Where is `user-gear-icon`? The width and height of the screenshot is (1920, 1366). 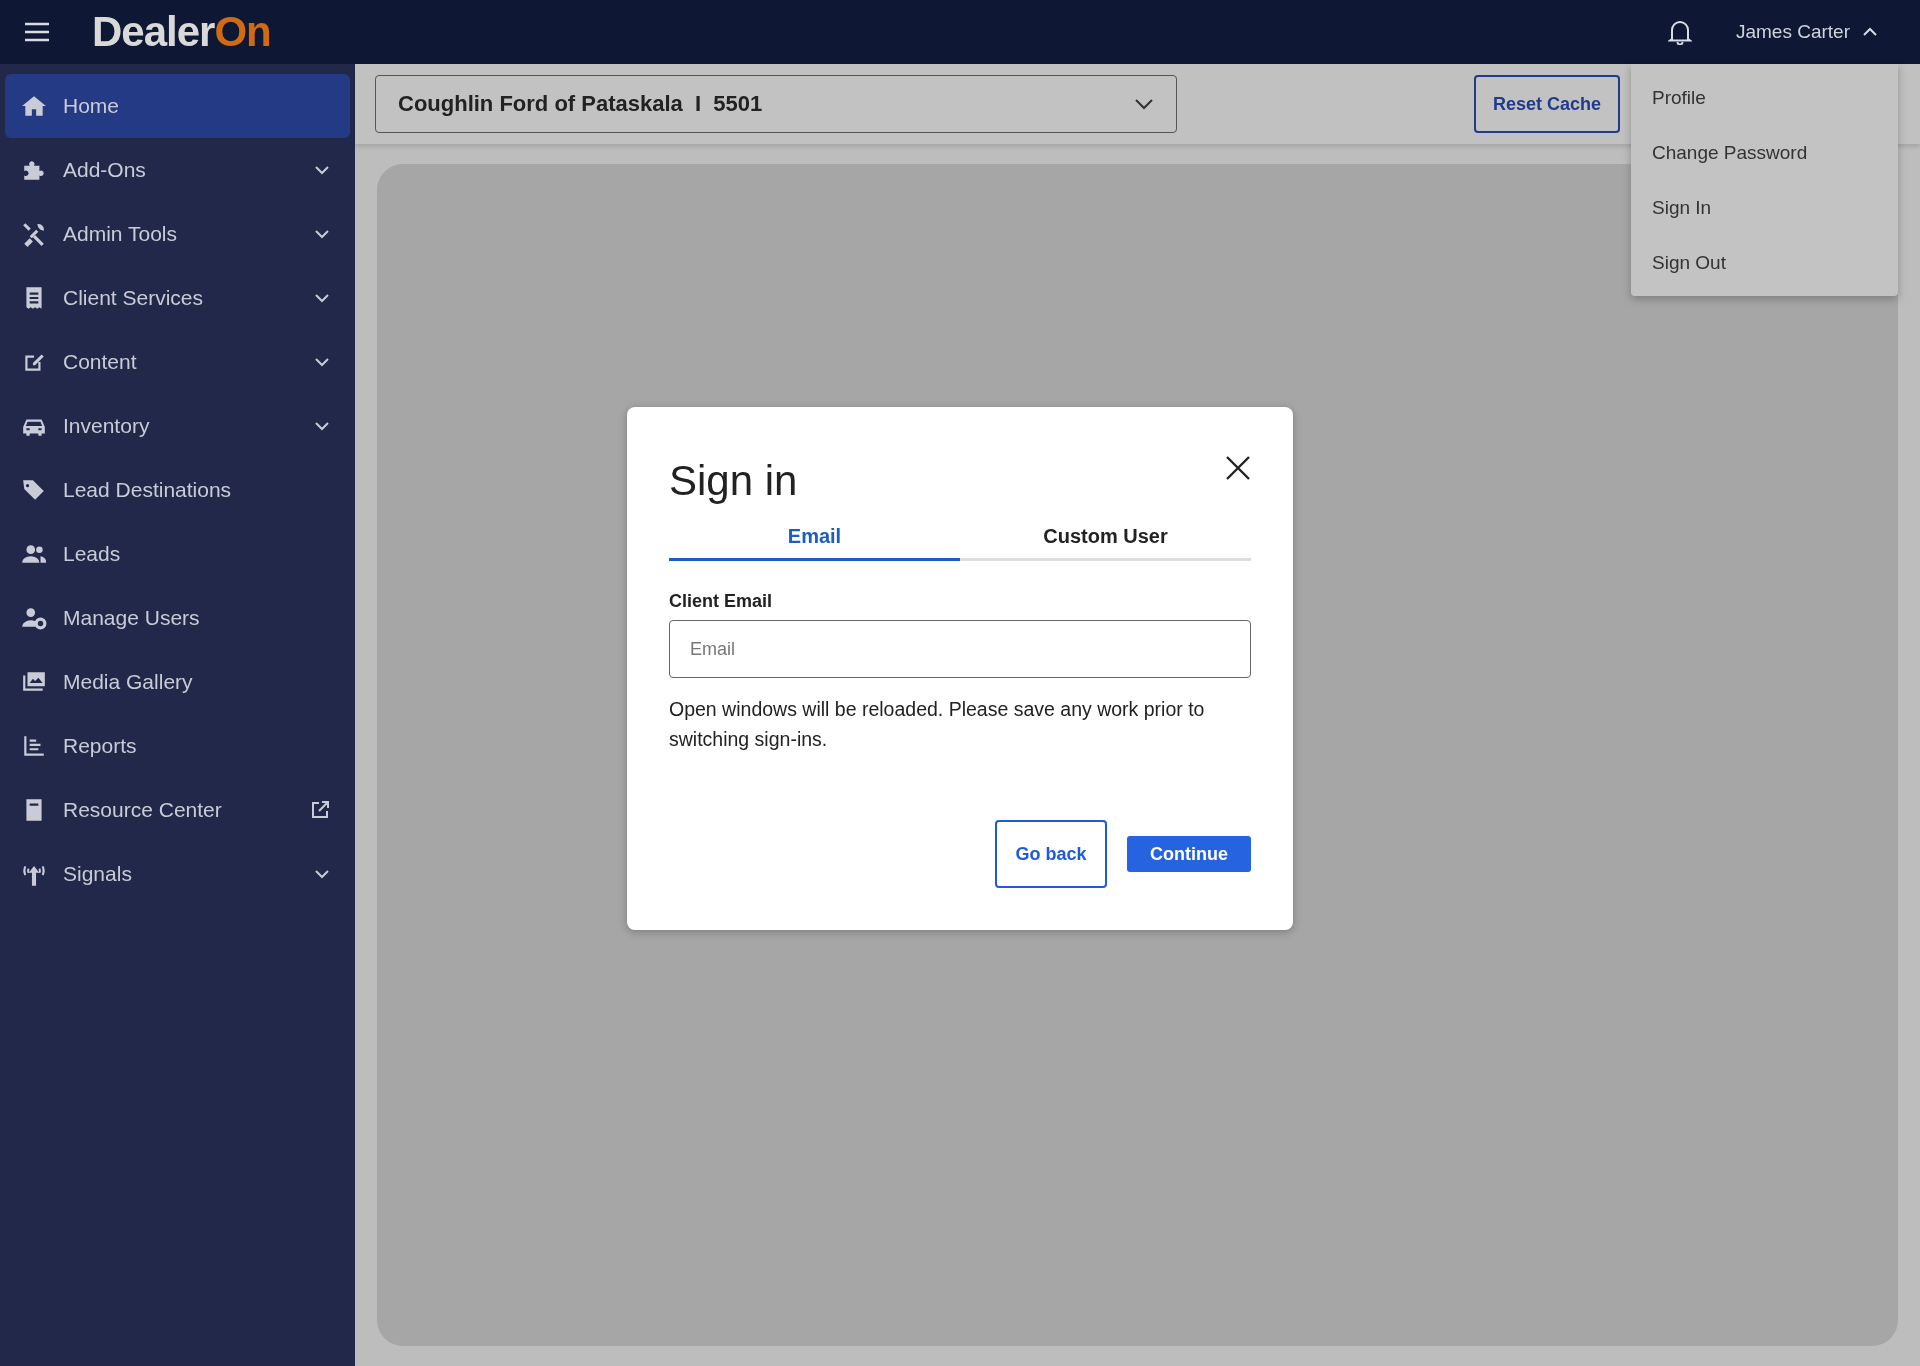 user-gear-icon is located at coordinates (34, 618).